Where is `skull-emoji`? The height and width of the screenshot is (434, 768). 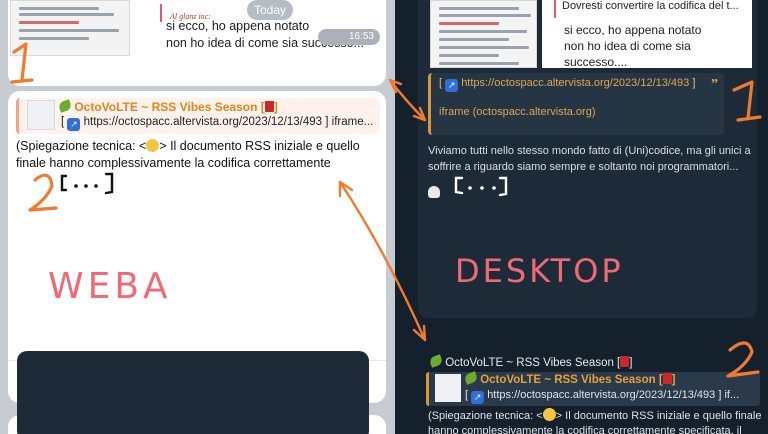
skull-emoji is located at coordinates (593, 193).